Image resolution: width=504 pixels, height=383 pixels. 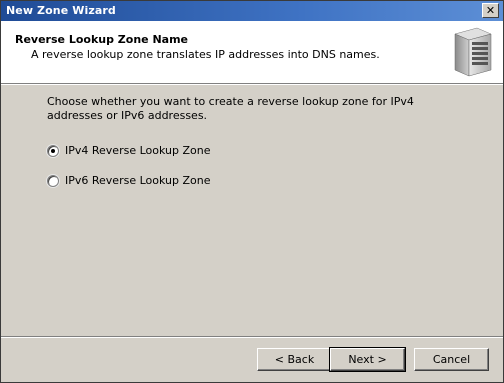 I want to click on back-button: < Back, so click(x=294, y=359).